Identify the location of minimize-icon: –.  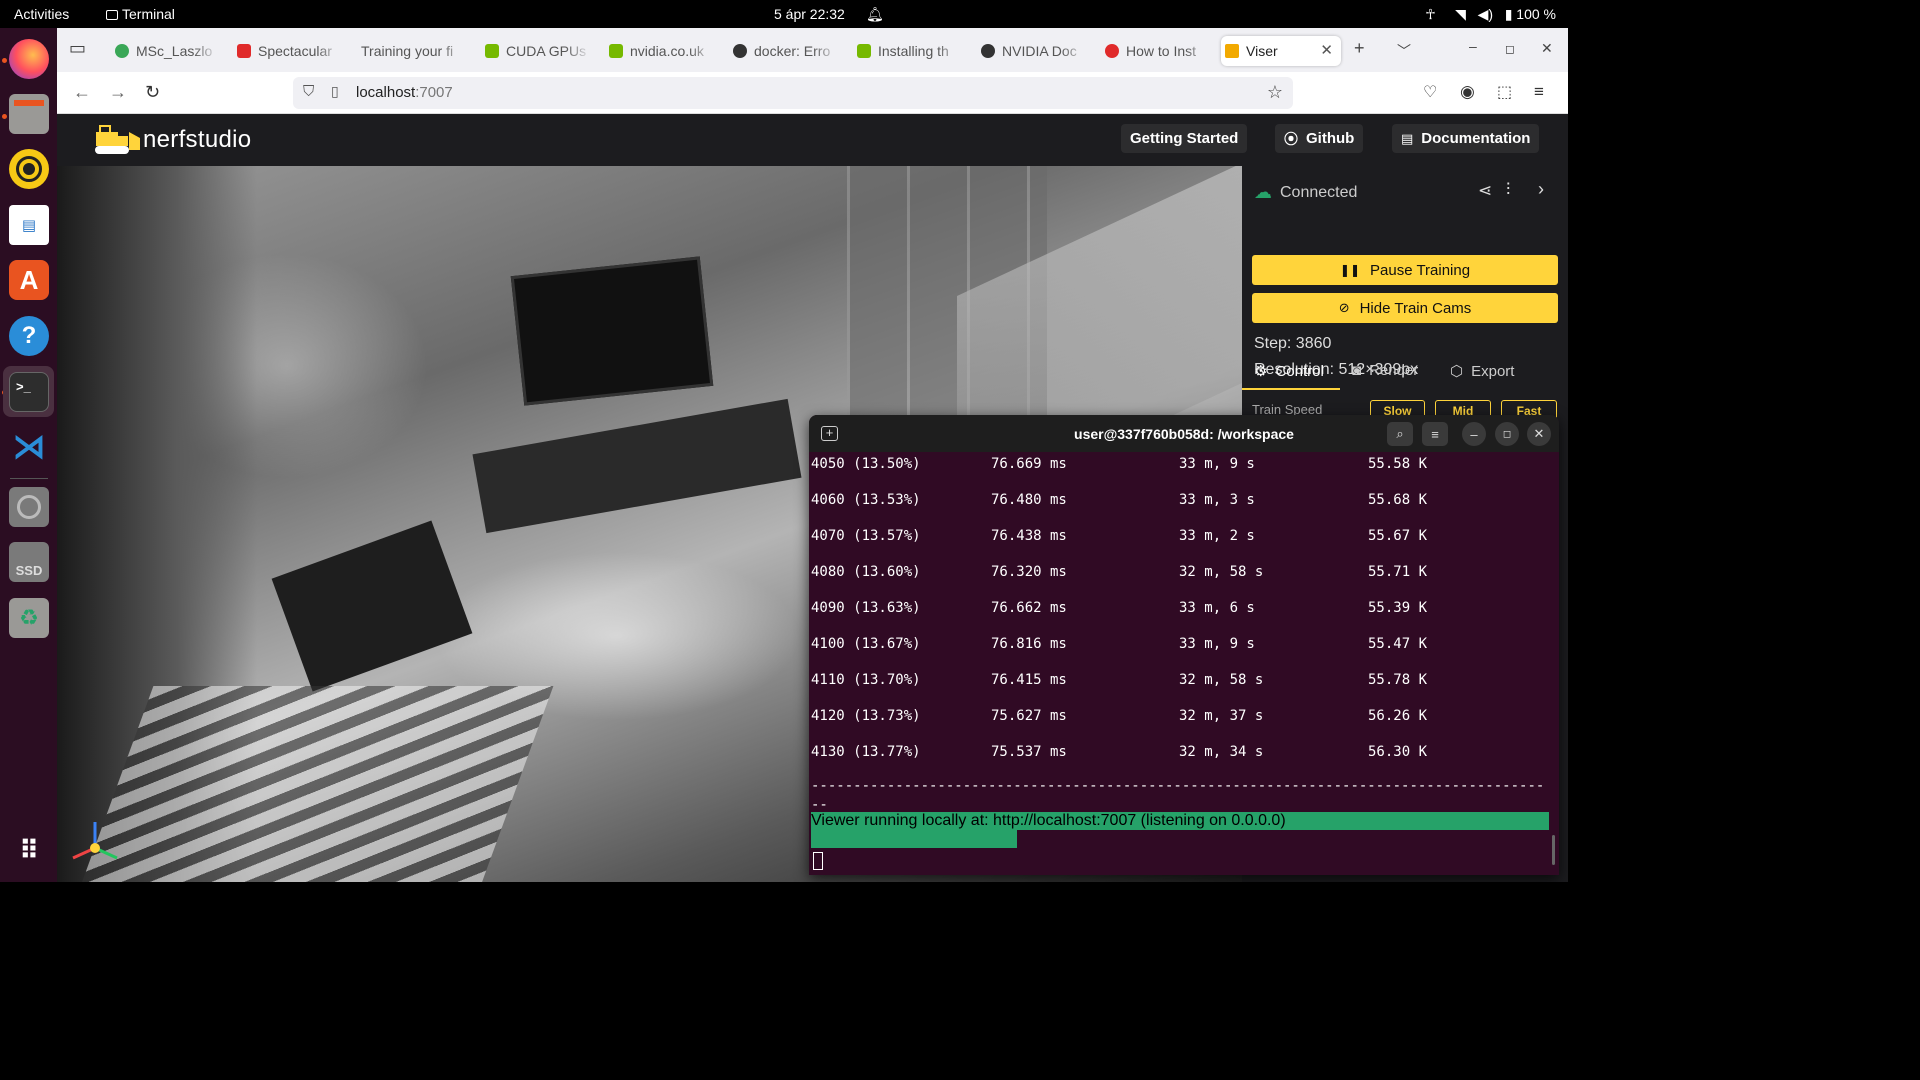
(1473, 46).